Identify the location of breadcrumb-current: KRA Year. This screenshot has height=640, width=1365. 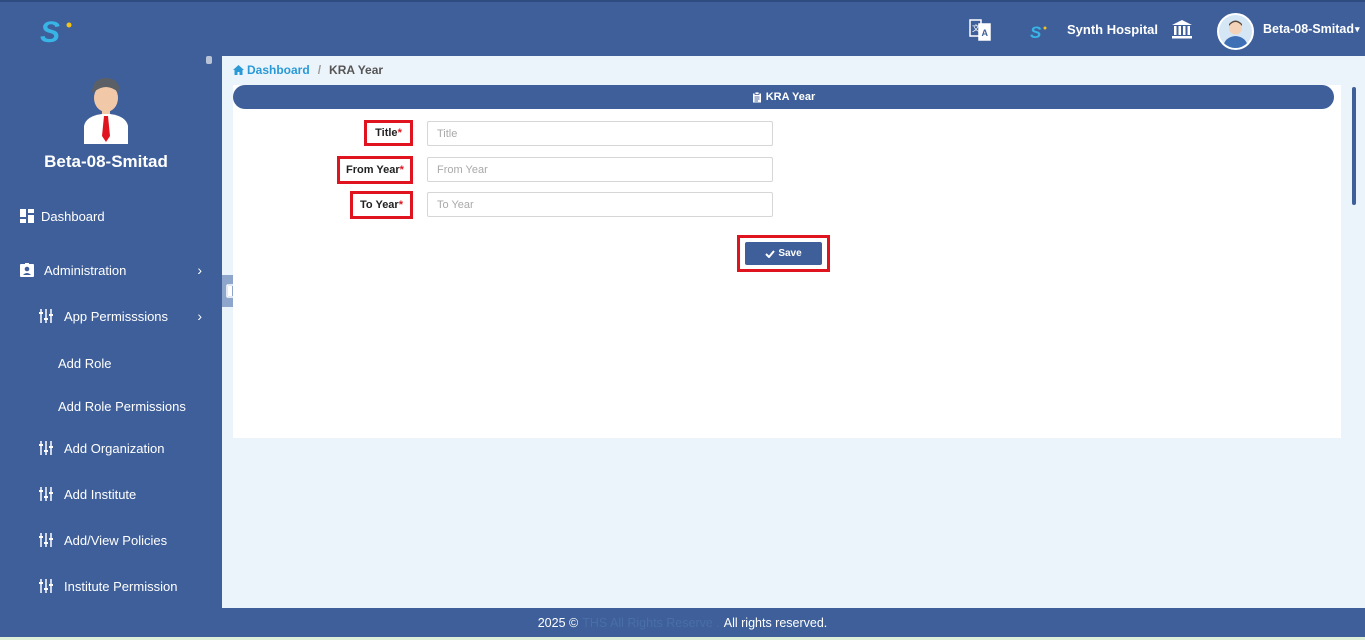
(356, 70).